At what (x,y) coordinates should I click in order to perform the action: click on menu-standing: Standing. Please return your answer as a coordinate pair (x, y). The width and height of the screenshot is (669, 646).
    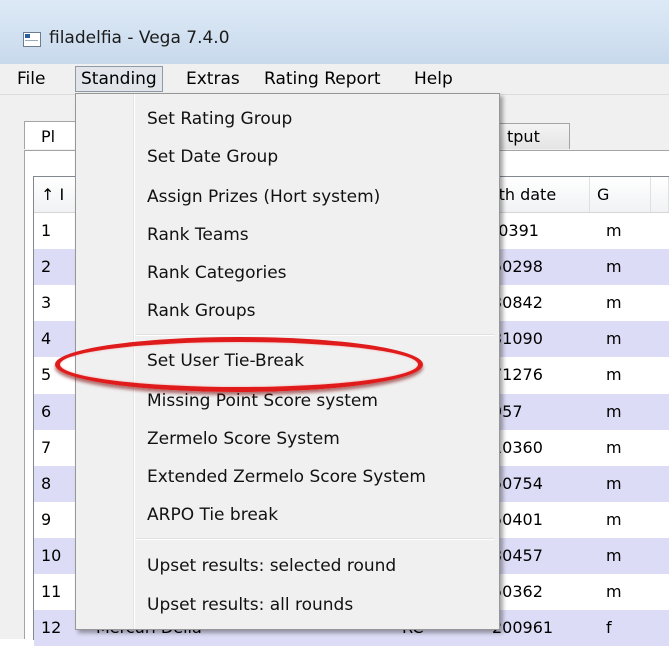
    Looking at the image, I should click on (119, 79).